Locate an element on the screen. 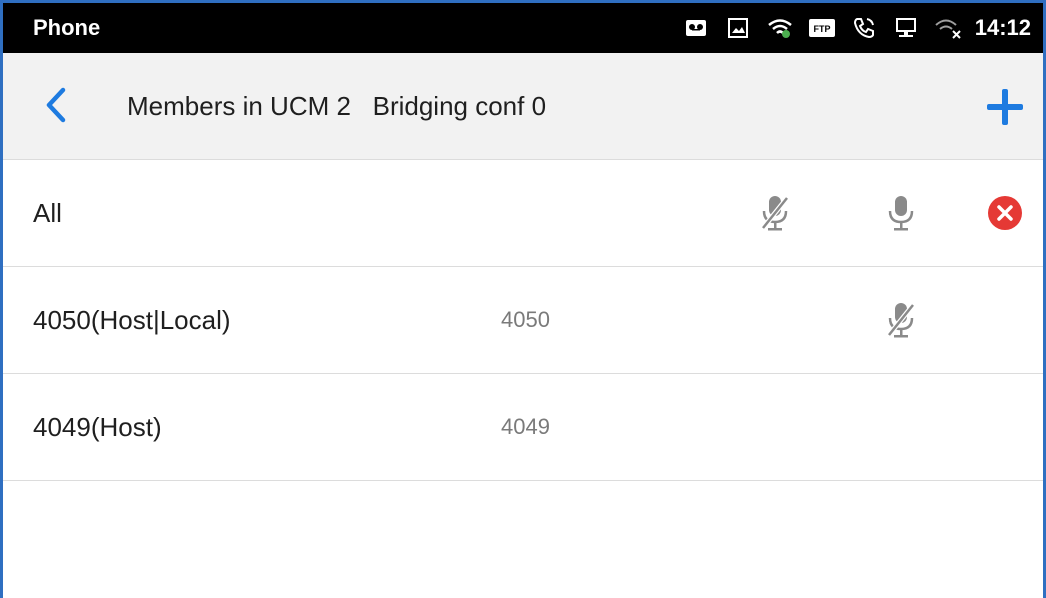 The width and height of the screenshot is (1046, 598). add-member-button is located at coordinates (1005, 107).